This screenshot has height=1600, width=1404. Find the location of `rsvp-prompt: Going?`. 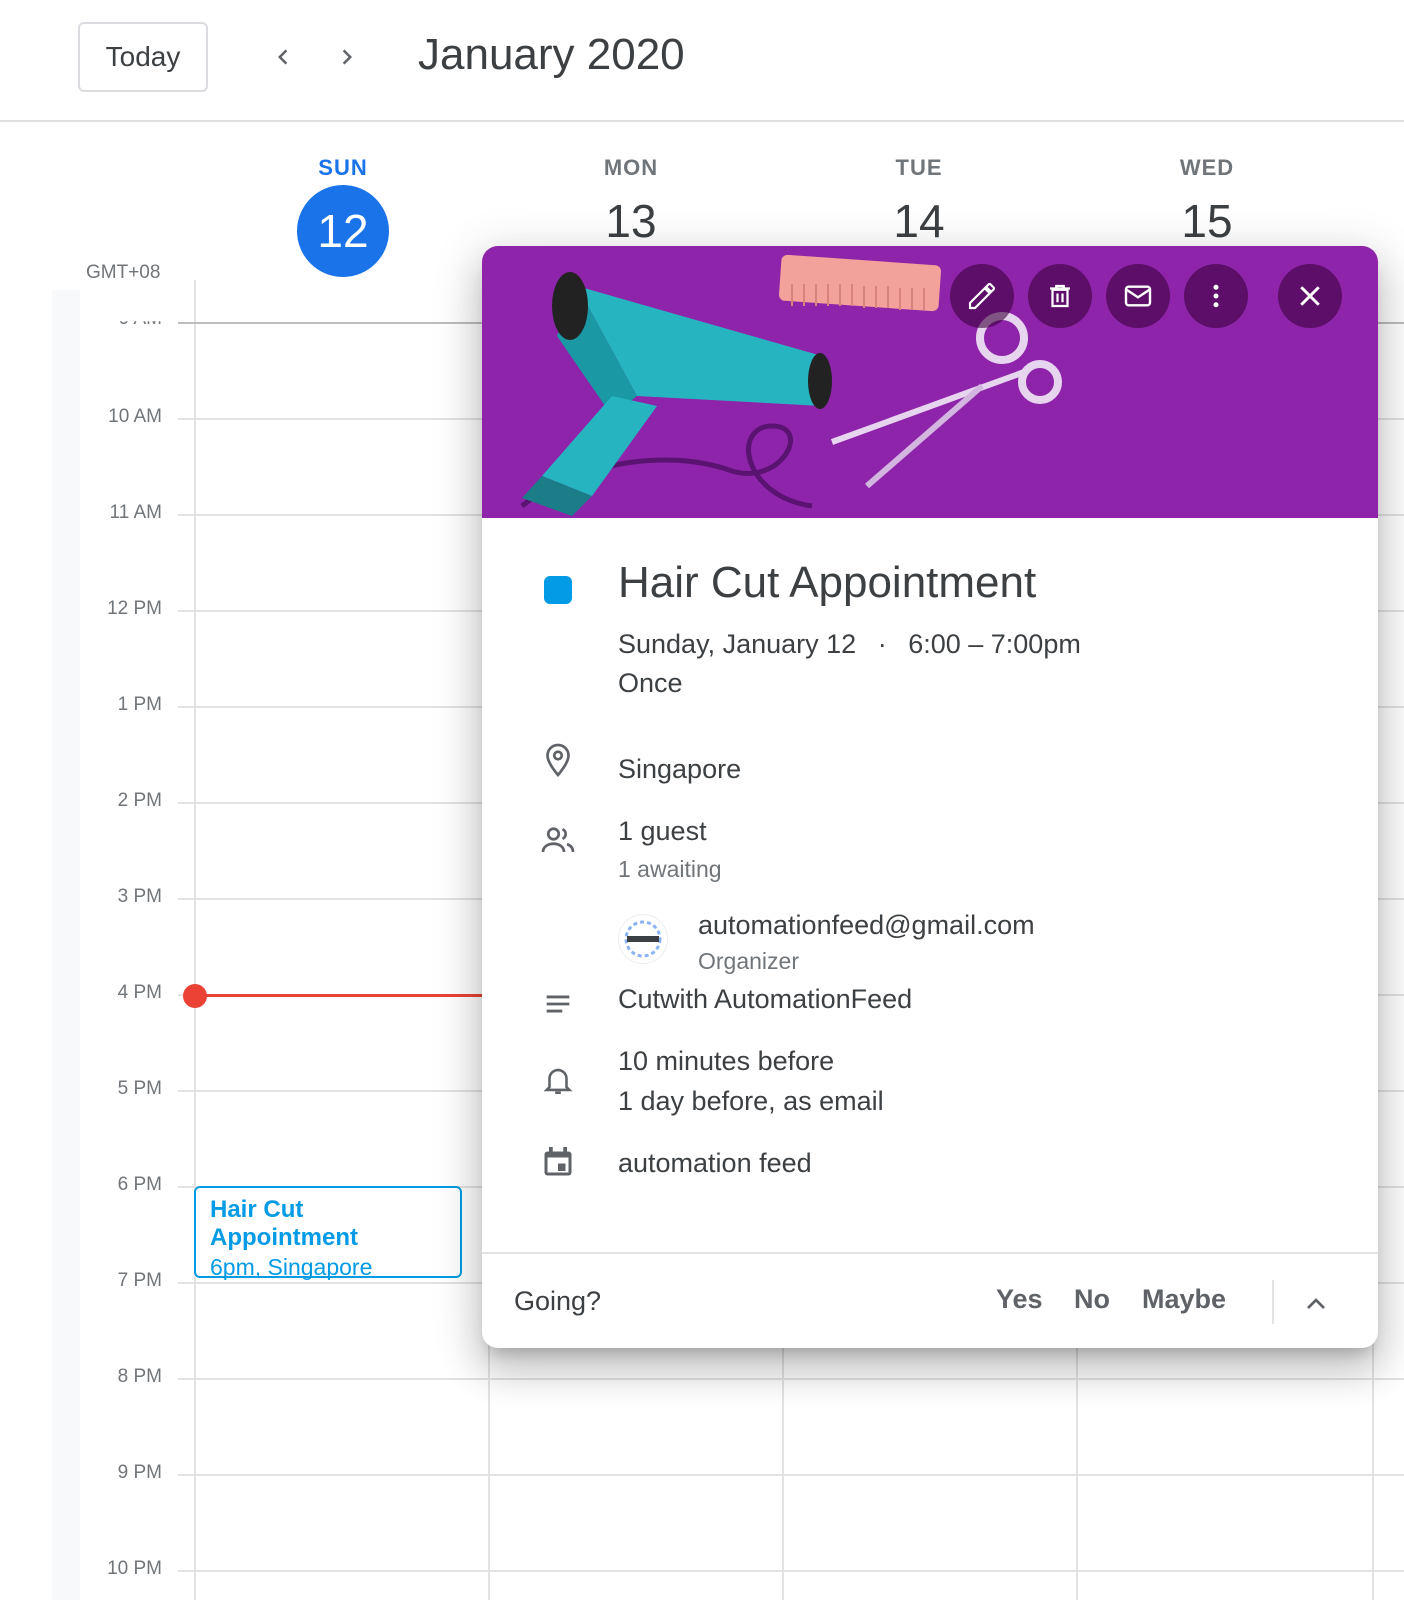

rsvp-prompt: Going? is located at coordinates (558, 1301).